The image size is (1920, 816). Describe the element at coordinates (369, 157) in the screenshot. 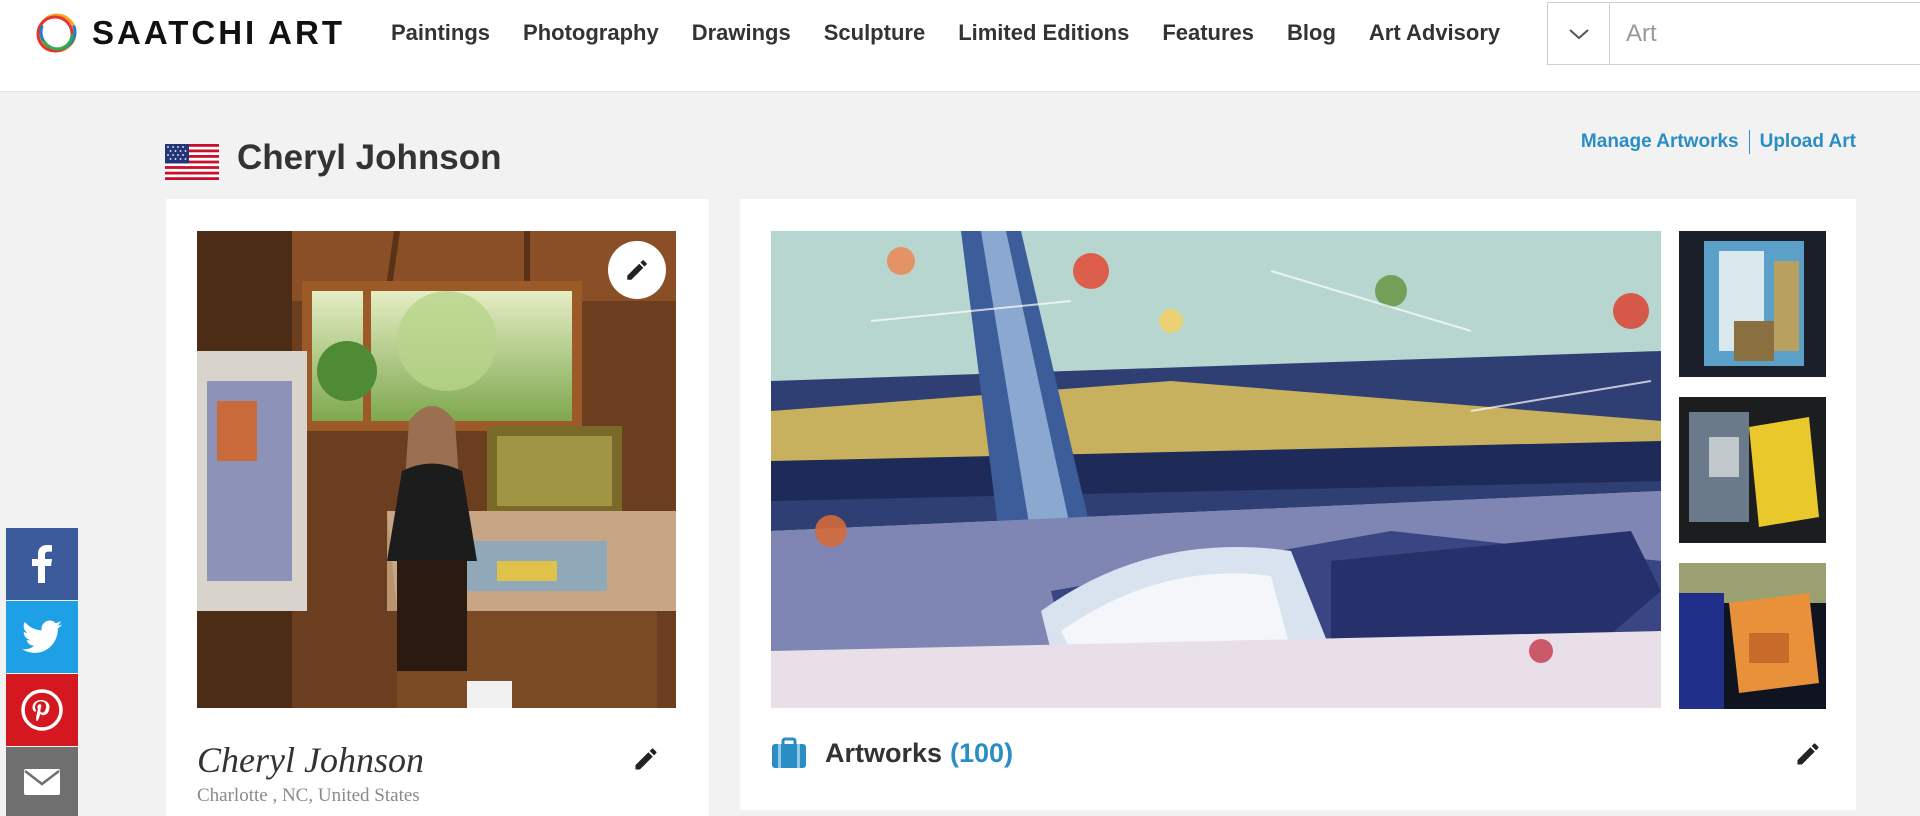

I see `page-title: Cheryl Johnson` at that location.